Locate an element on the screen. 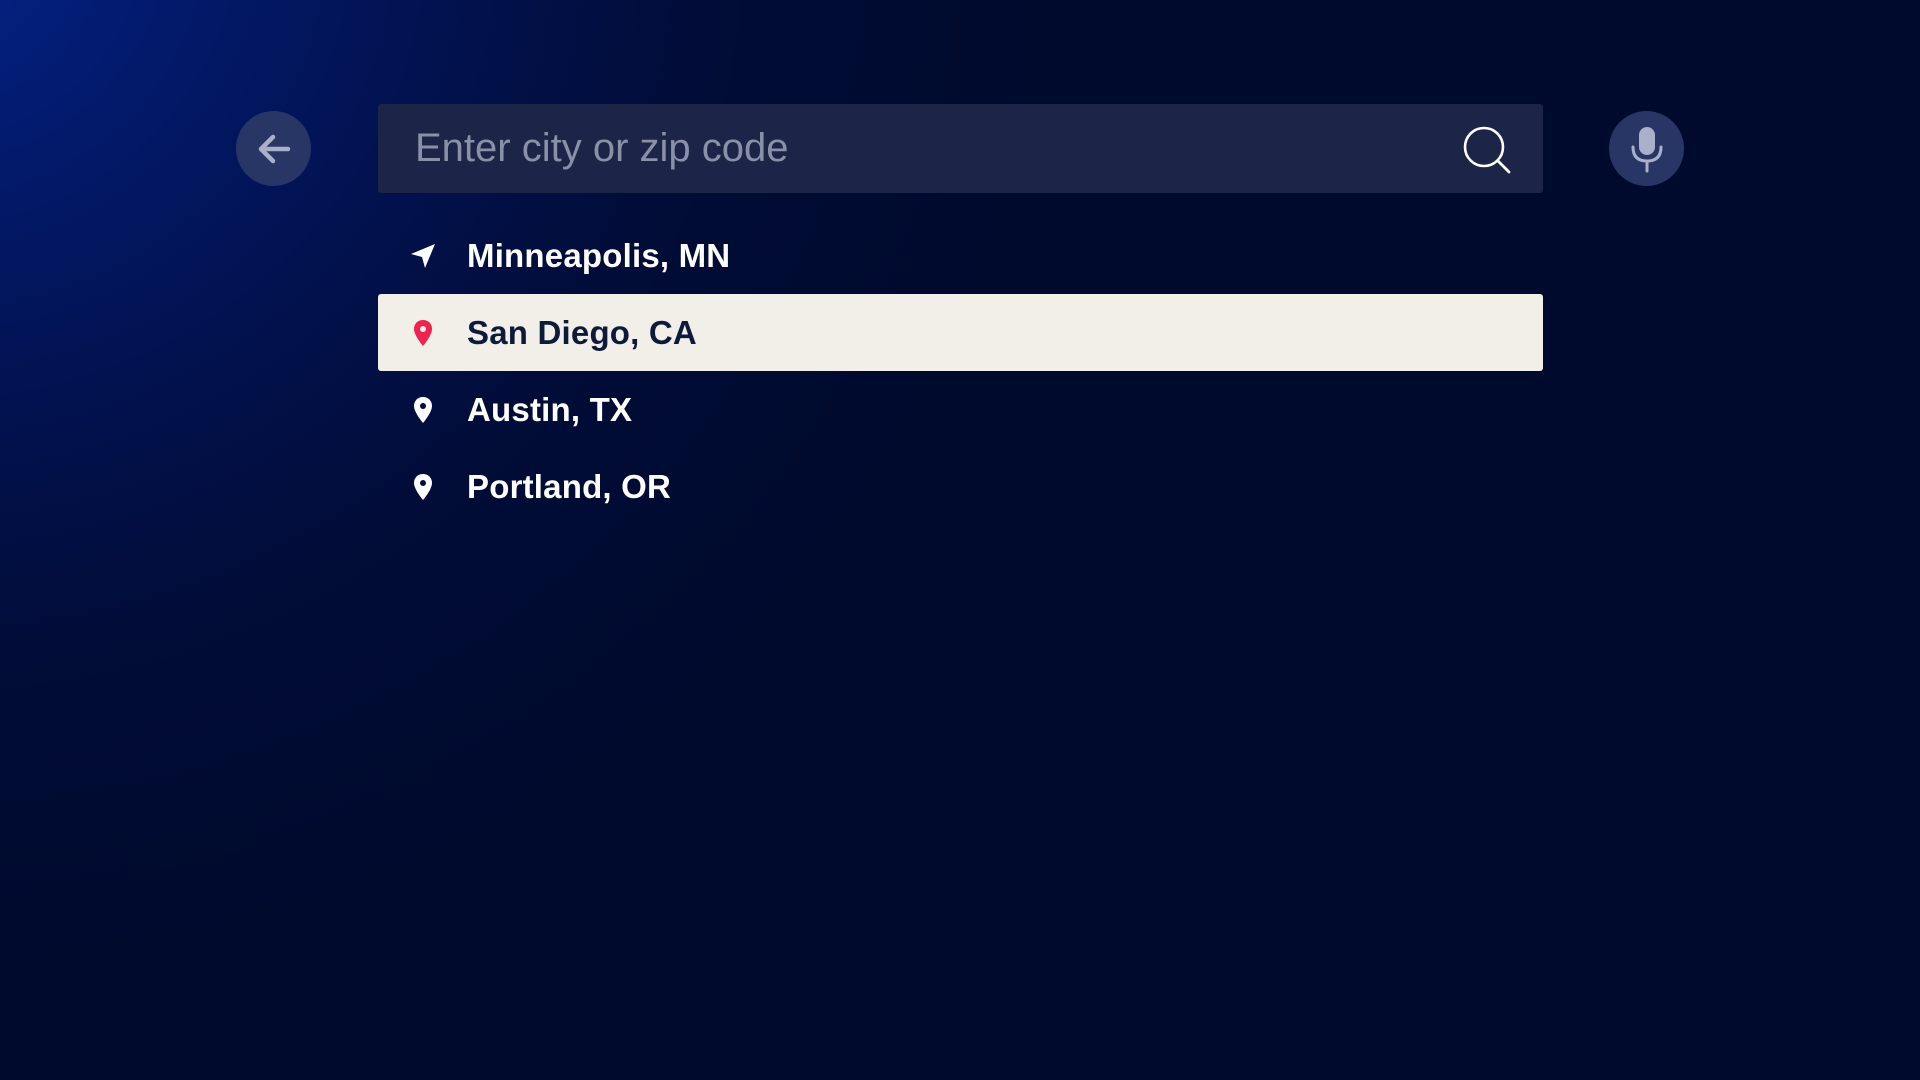 The width and height of the screenshot is (1920, 1080). microphone-icon is located at coordinates (1646, 149).